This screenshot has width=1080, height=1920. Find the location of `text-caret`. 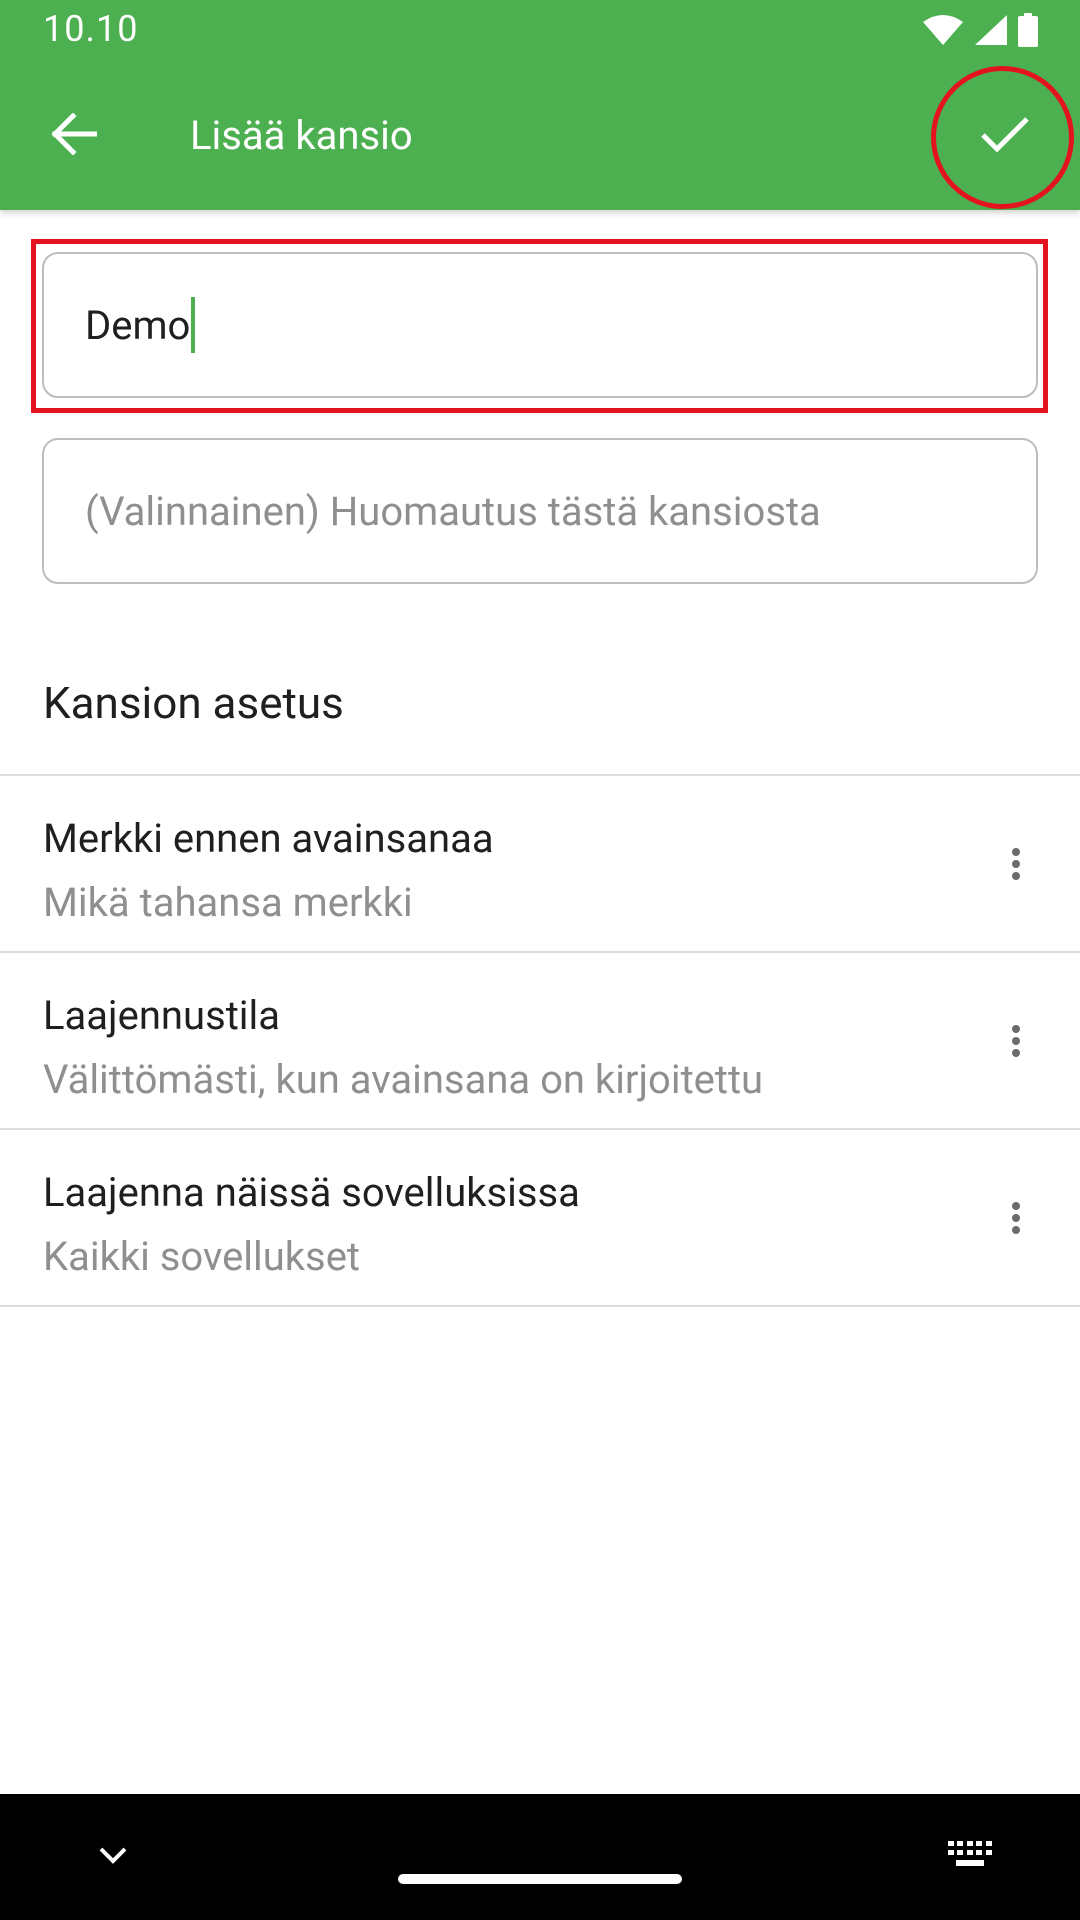

text-caret is located at coordinates (193, 325).